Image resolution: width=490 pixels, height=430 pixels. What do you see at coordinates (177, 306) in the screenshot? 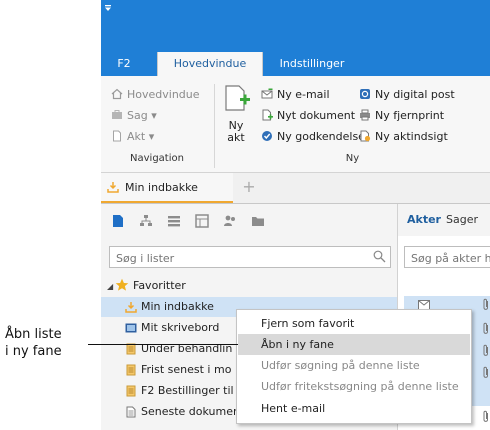
I see `tree-node-label: Min indbakke` at bounding box center [177, 306].